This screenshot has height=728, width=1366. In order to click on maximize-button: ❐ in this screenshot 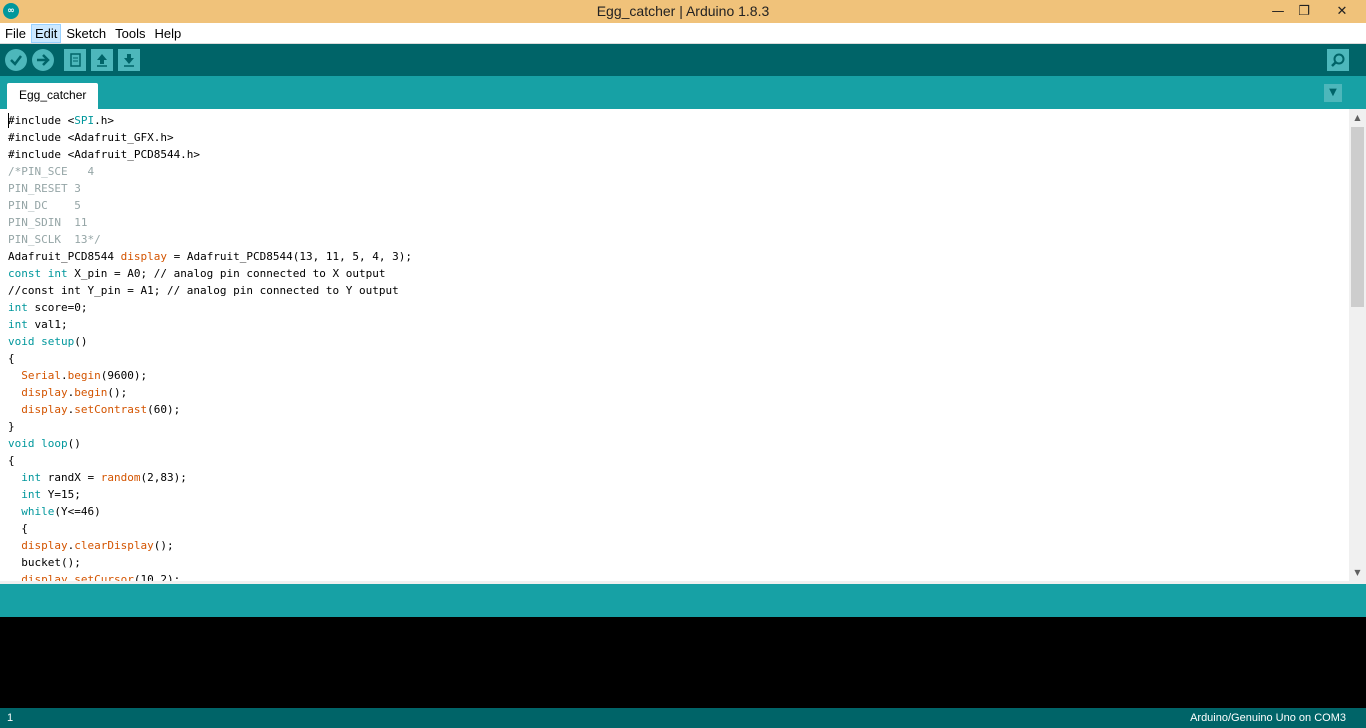, I will do `click(1304, 11)`.